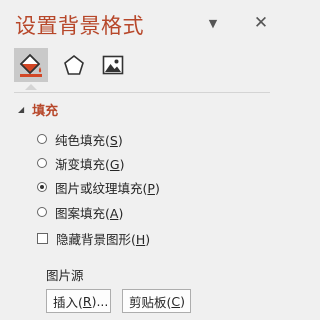 This screenshot has width=320, height=320. What do you see at coordinates (65, 275) in the screenshot?
I see `picture-source-label: 图片源` at bounding box center [65, 275].